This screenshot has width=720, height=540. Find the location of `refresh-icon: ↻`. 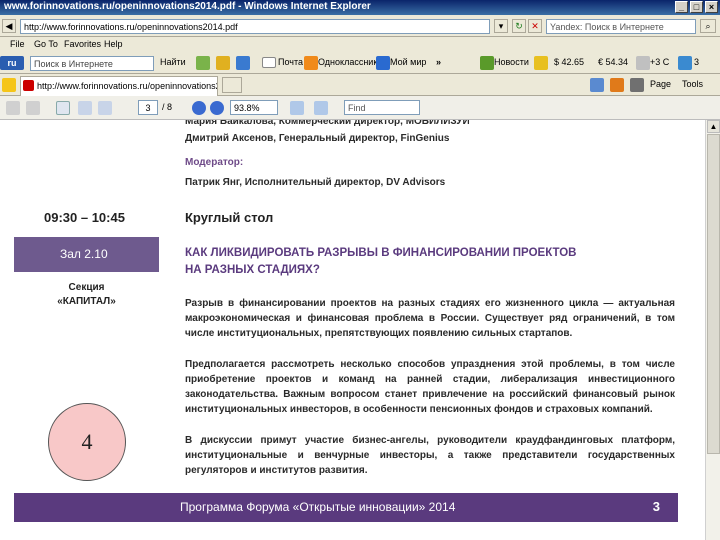

refresh-icon: ↻ is located at coordinates (519, 26).